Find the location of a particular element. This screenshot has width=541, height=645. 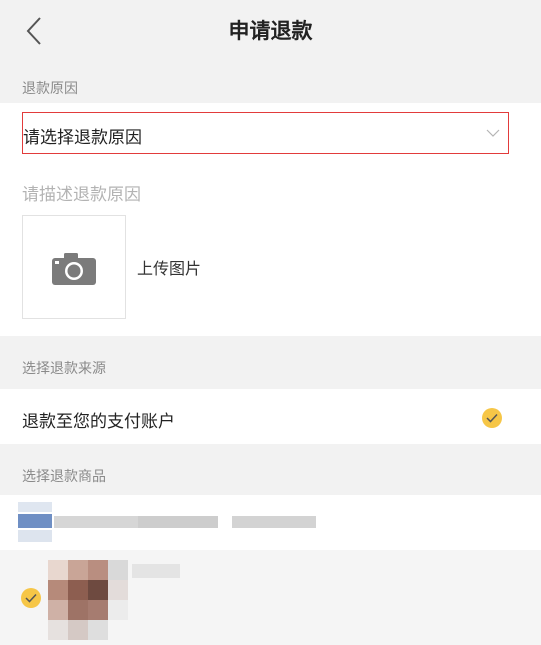

upload-image-button is located at coordinates (74, 267).